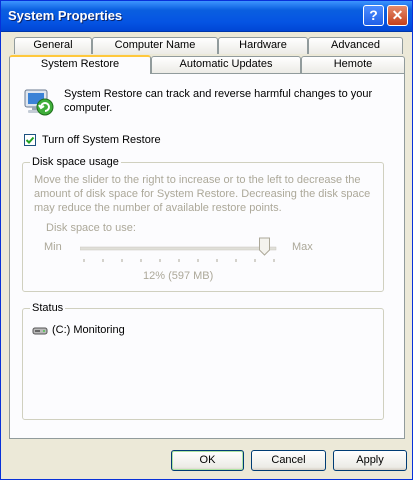 This screenshot has width=413, height=480. What do you see at coordinates (88, 330) in the screenshot?
I see `drive-label: (C:) Monitoring` at bounding box center [88, 330].